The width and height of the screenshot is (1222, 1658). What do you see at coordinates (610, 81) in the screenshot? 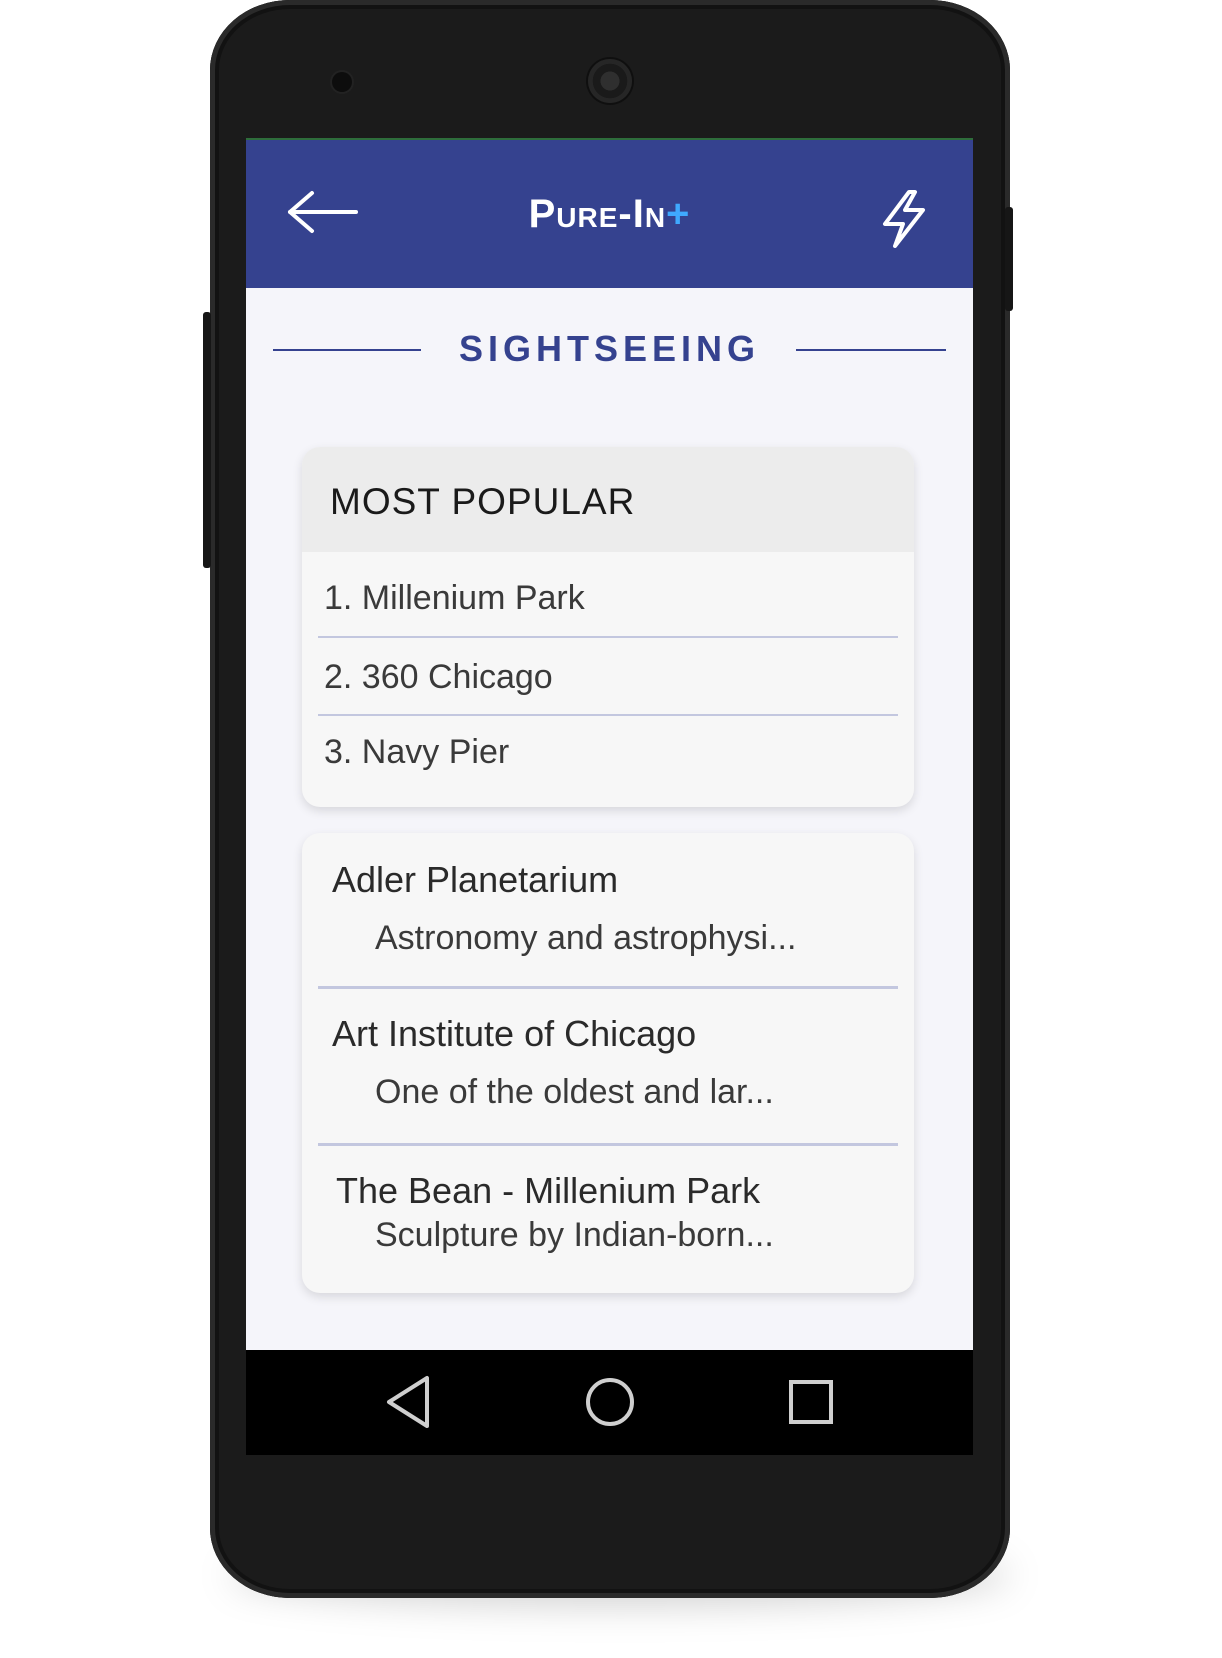
I see `earpiece-speaker` at bounding box center [610, 81].